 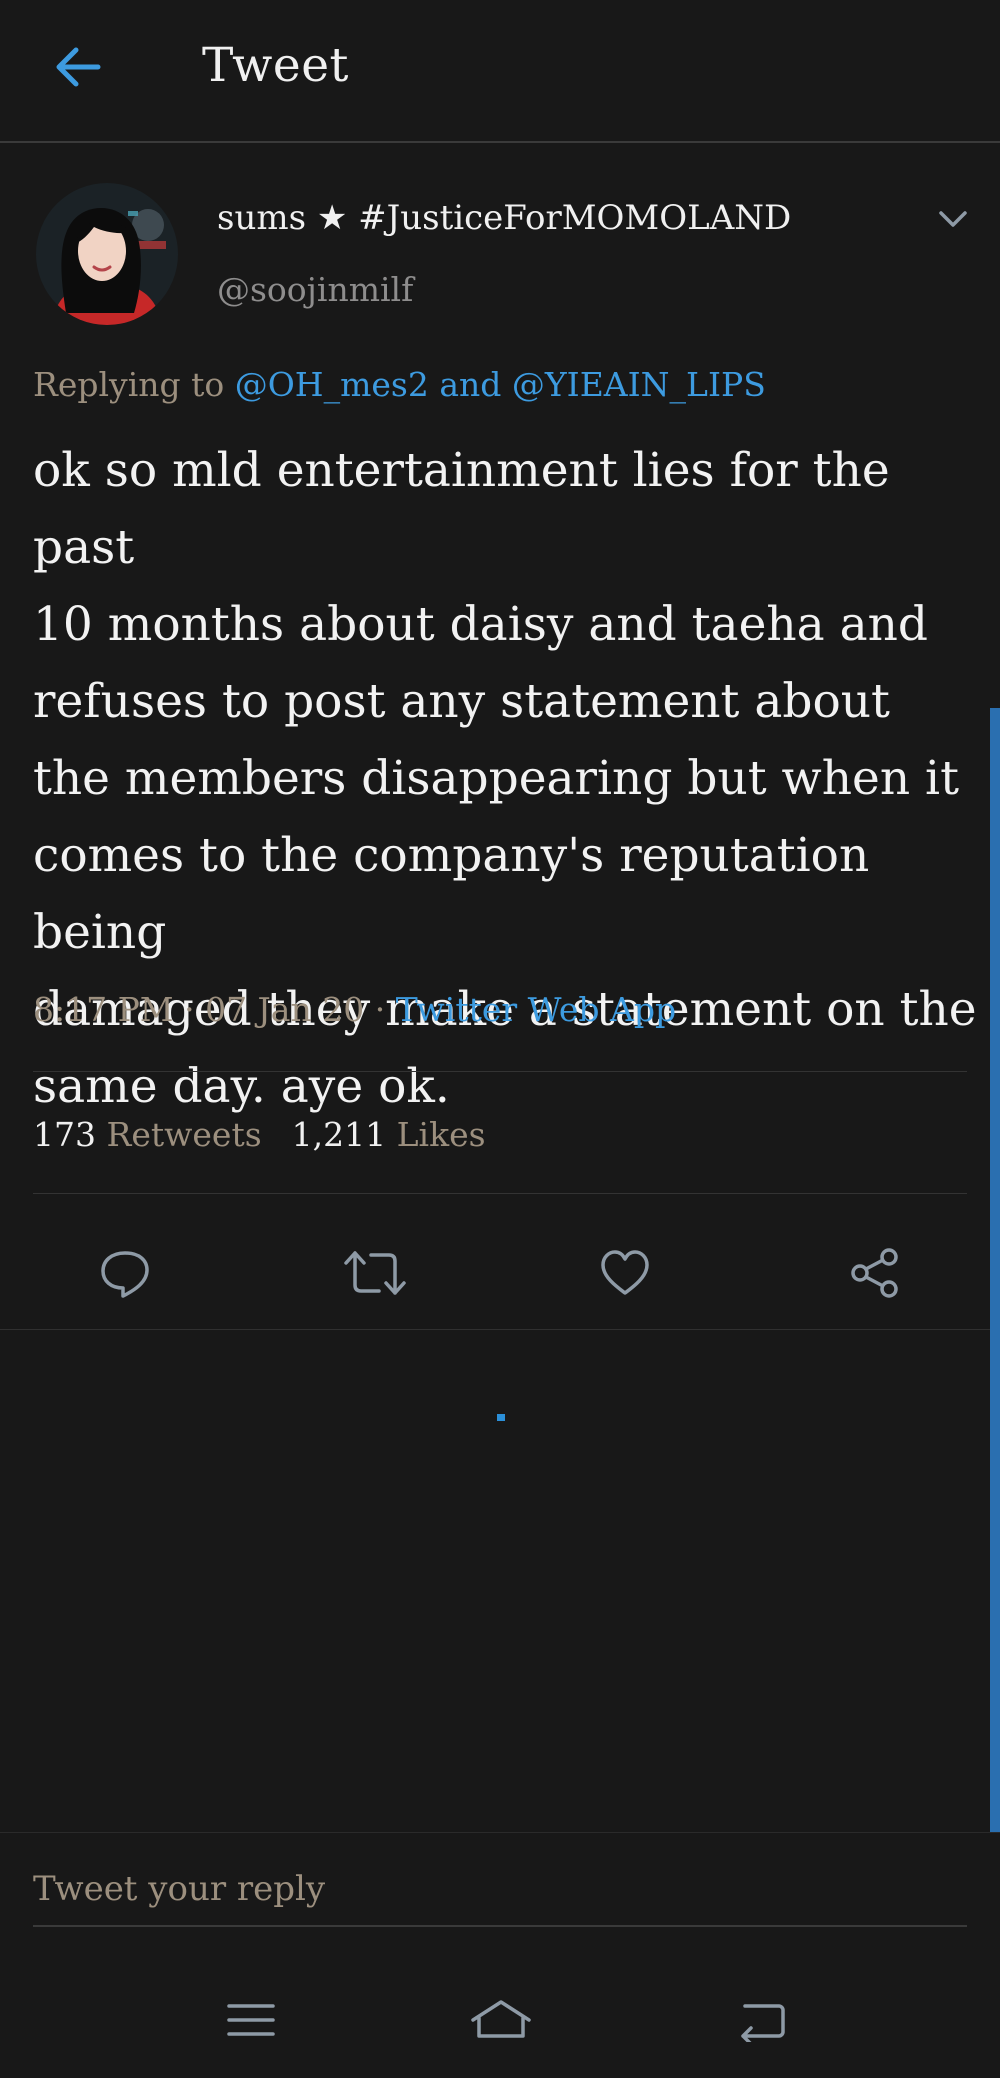 I want to click on likes-label: Likes, so click(x=441, y=1134).